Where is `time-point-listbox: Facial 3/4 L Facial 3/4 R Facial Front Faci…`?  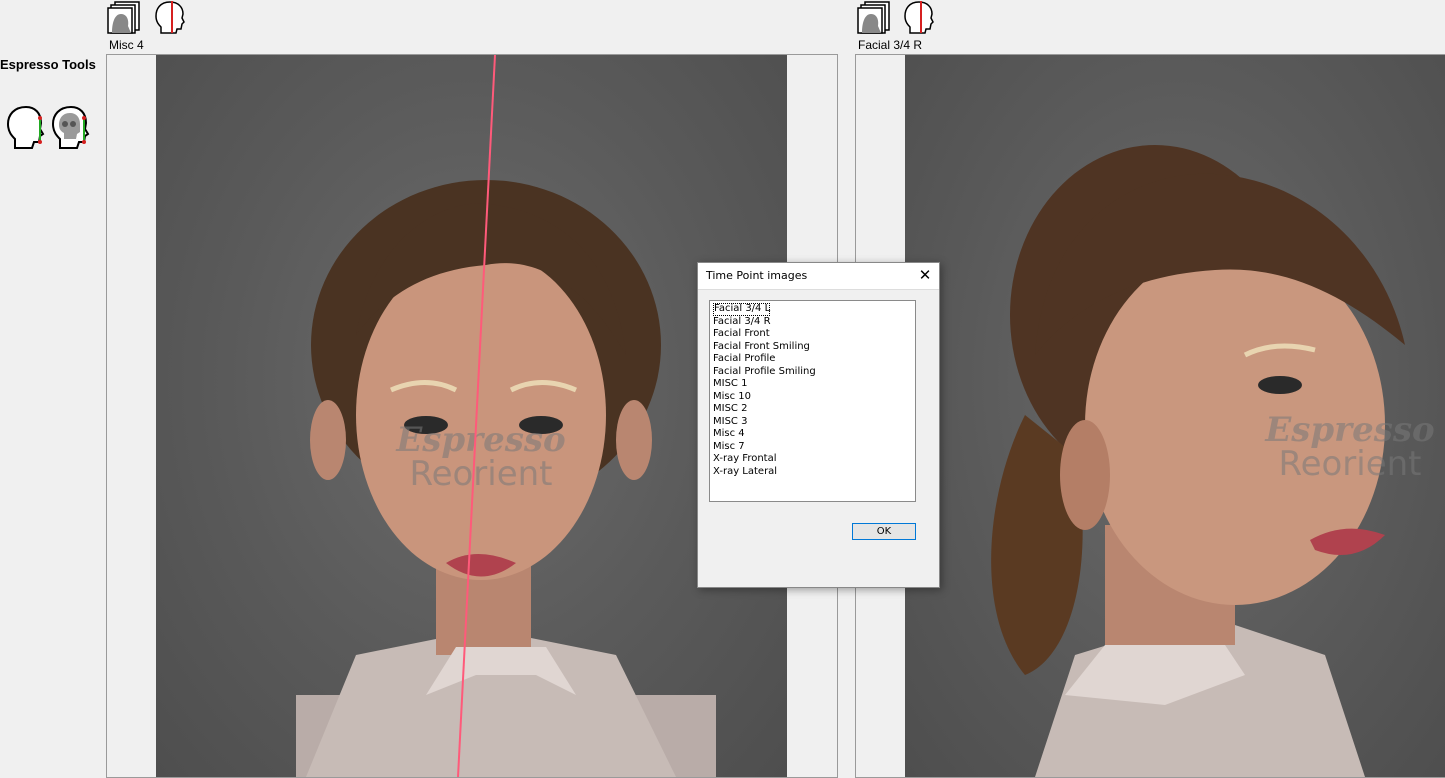
time-point-listbox: Facial 3/4 L Facial 3/4 R Facial Front Faci… is located at coordinates (812, 401).